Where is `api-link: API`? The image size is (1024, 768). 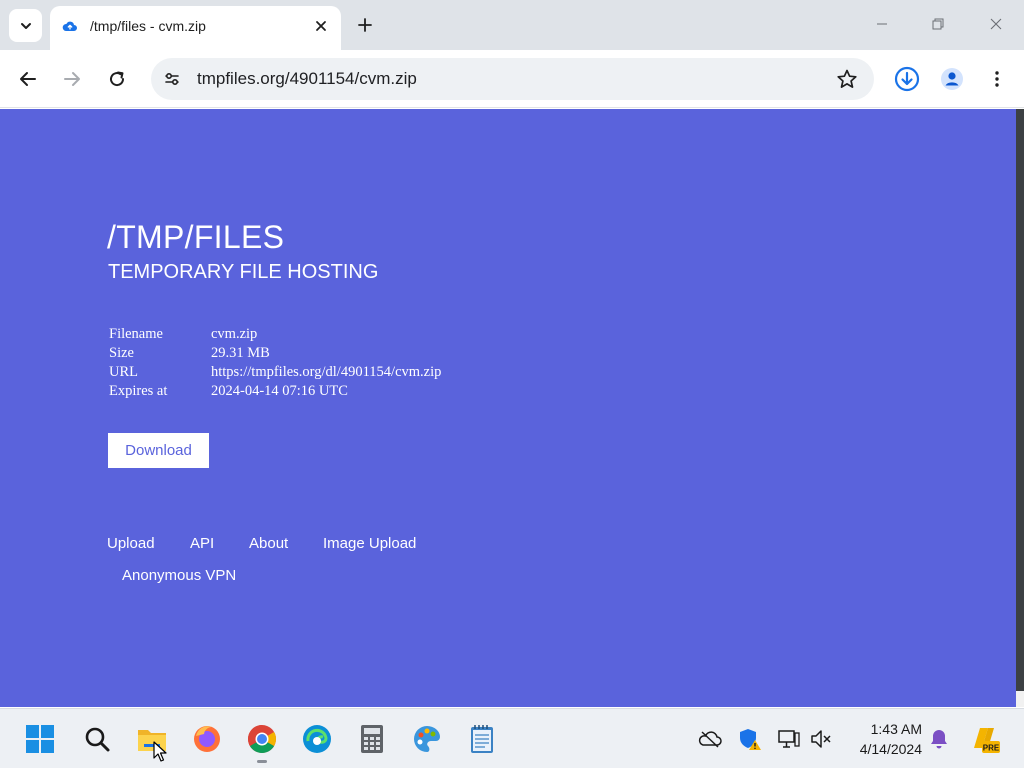 api-link: API is located at coordinates (202, 543).